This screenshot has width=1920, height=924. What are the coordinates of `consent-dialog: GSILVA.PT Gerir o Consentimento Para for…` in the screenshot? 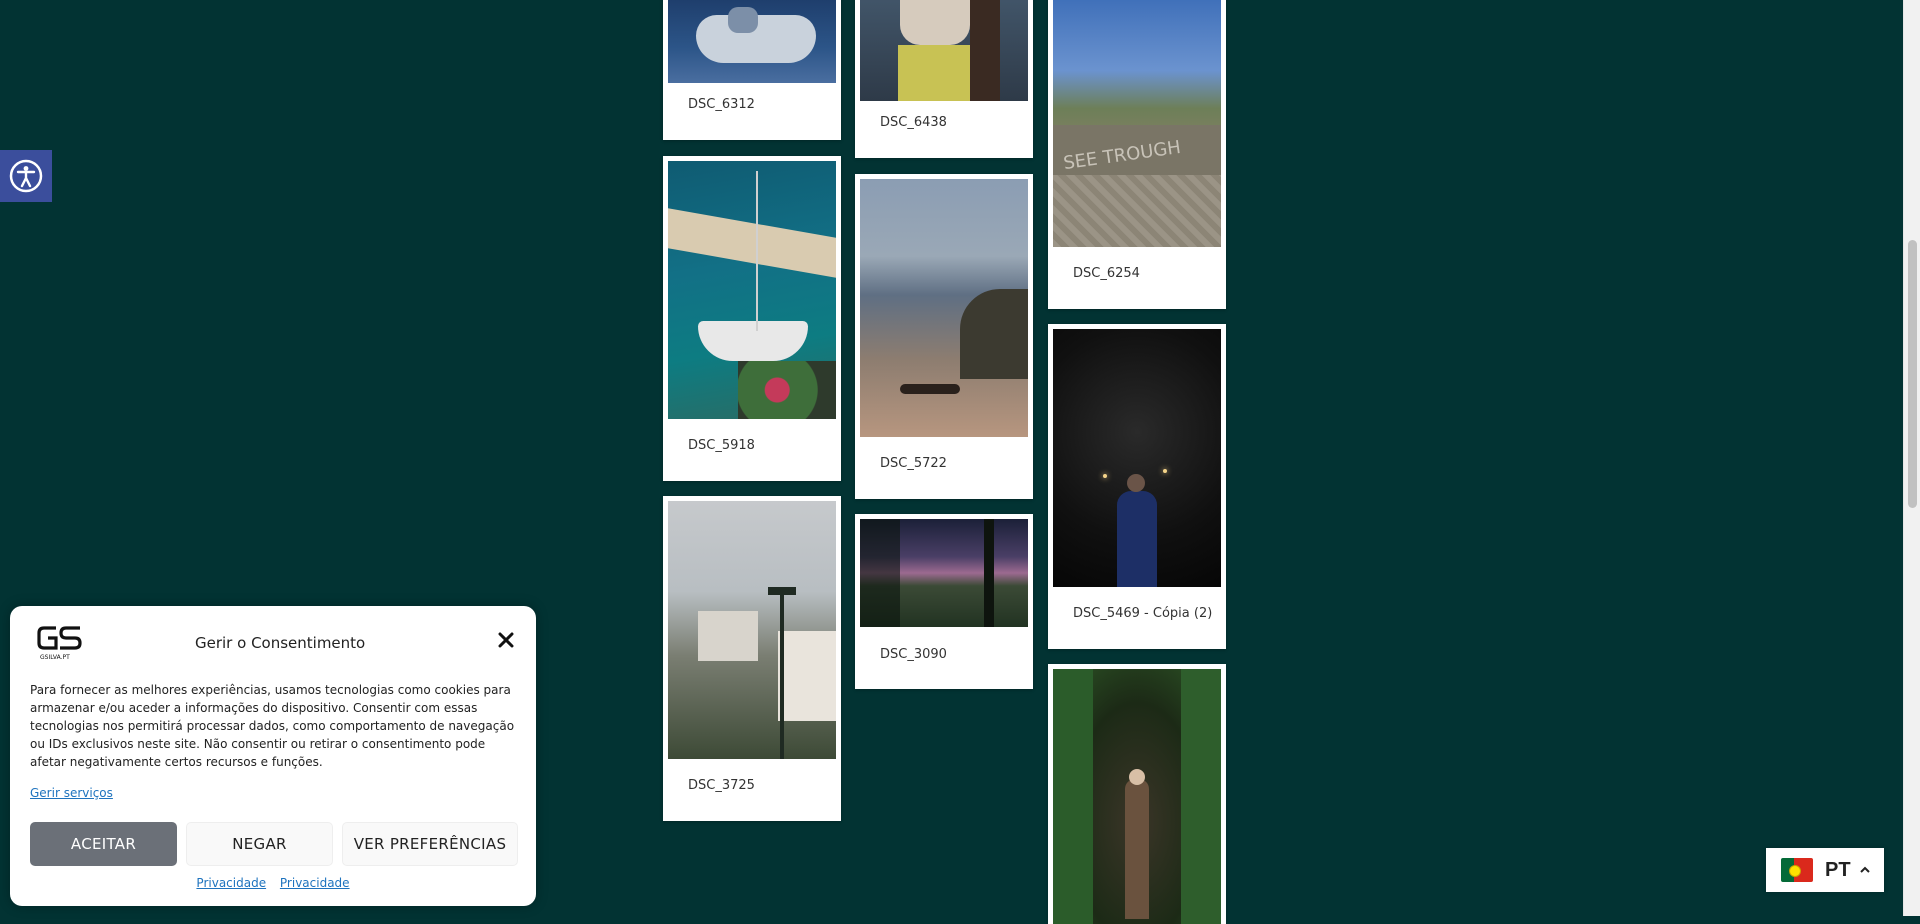 It's located at (273, 756).